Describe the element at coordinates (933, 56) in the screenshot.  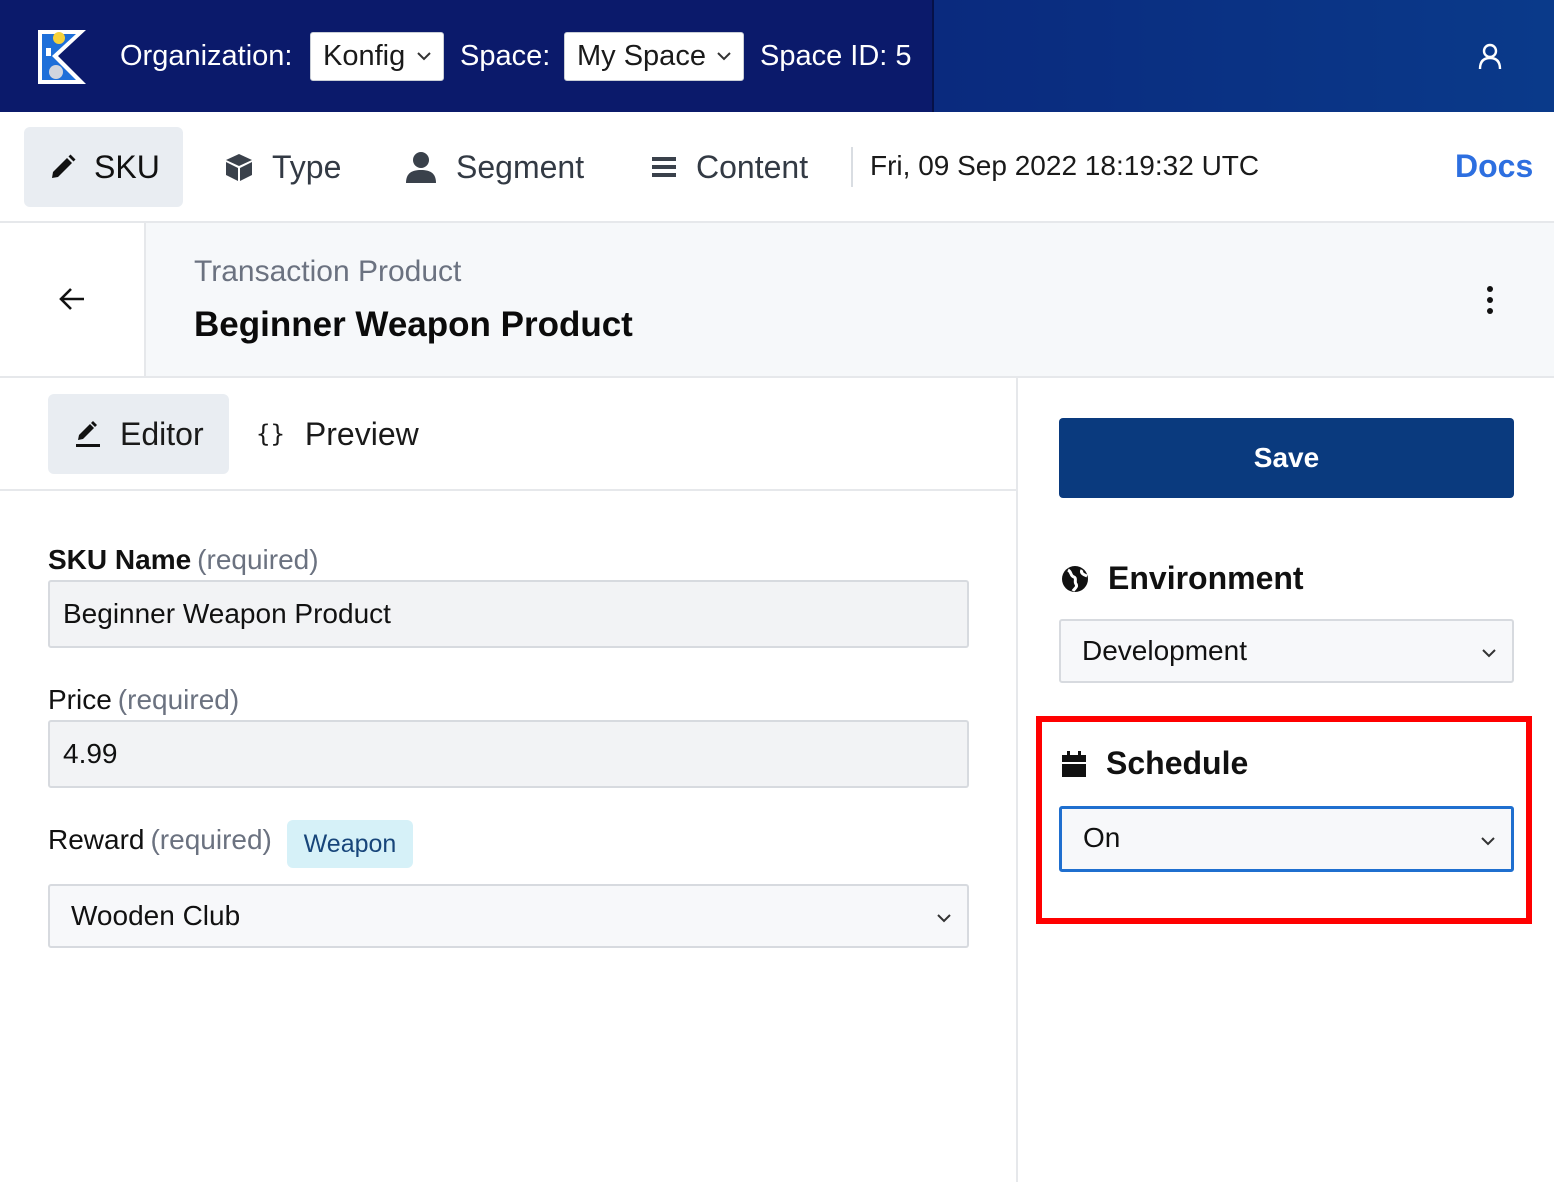
I see `topbar-divider` at that location.